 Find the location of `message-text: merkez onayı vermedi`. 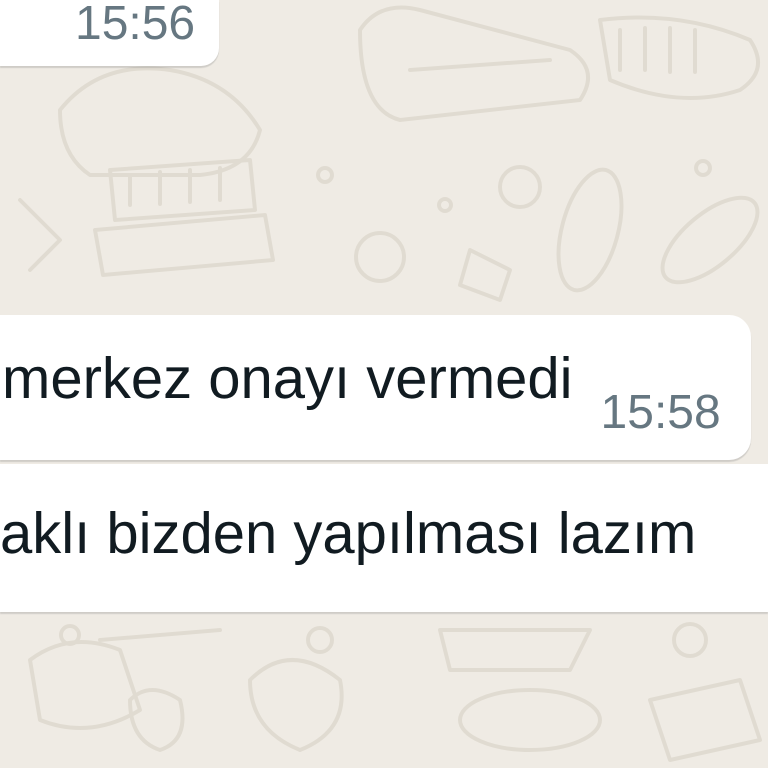

message-text: merkez onayı vermedi is located at coordinates (287, 379).